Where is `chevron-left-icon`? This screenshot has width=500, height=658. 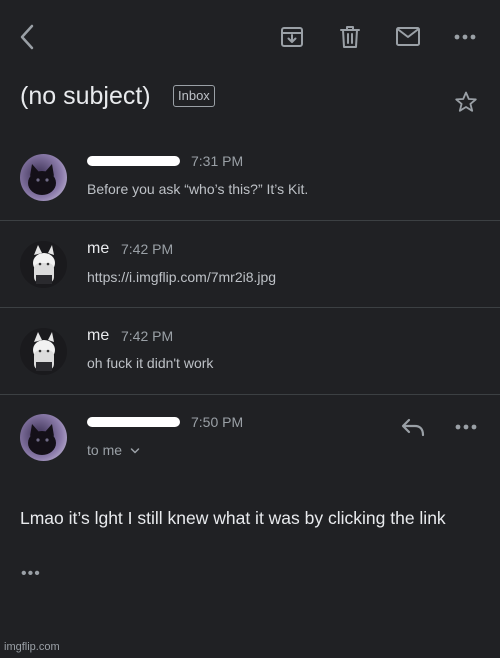
chevron-left-icon is located at coordinates (27, 37).